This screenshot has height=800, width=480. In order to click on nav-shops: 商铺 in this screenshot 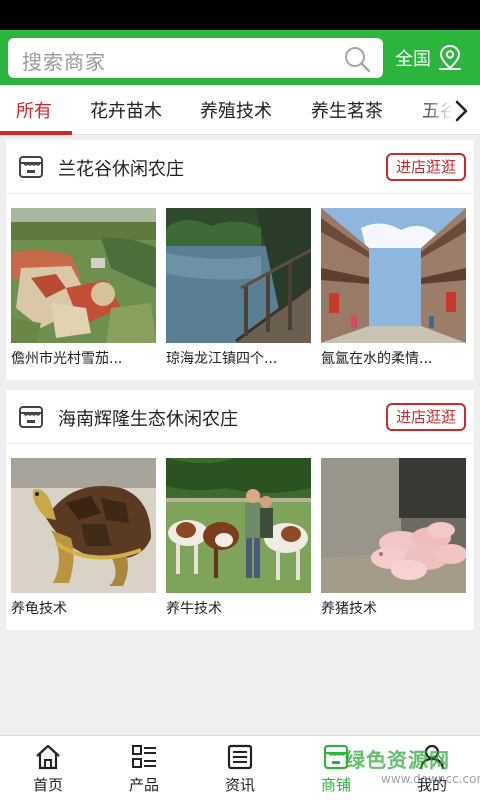, I will do `click(336, 768)`.